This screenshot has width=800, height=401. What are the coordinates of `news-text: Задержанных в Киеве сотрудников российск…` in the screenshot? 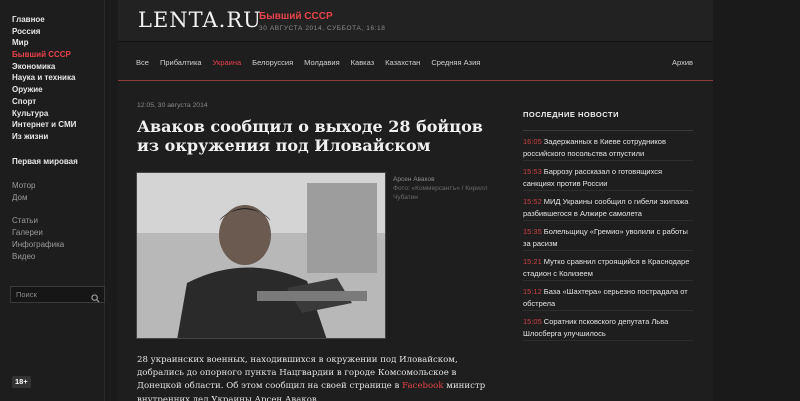 It's located at (594, 147).